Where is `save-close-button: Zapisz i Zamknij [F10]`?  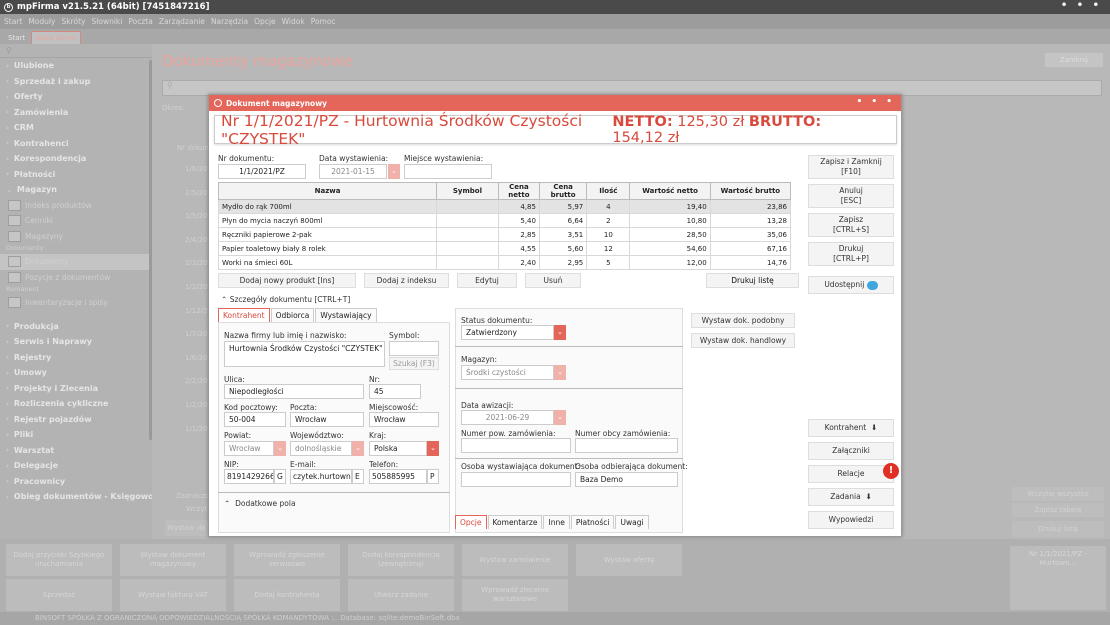 save-close-button: Zapisz i Zamknij [F10] is located at coordinates (851, 167).